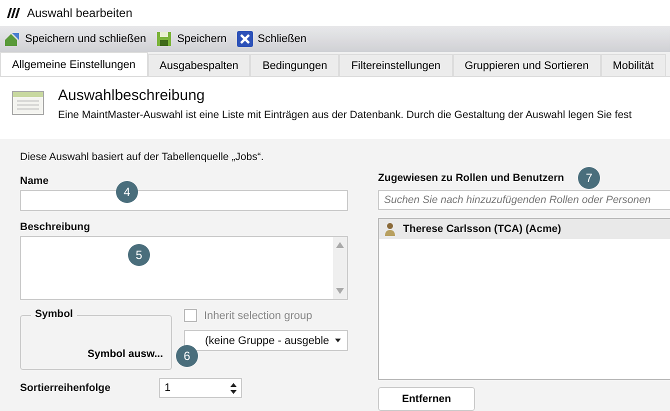 This screenshot has width=670, height=411. I want to click on field-label: Name, so click(35, 181).